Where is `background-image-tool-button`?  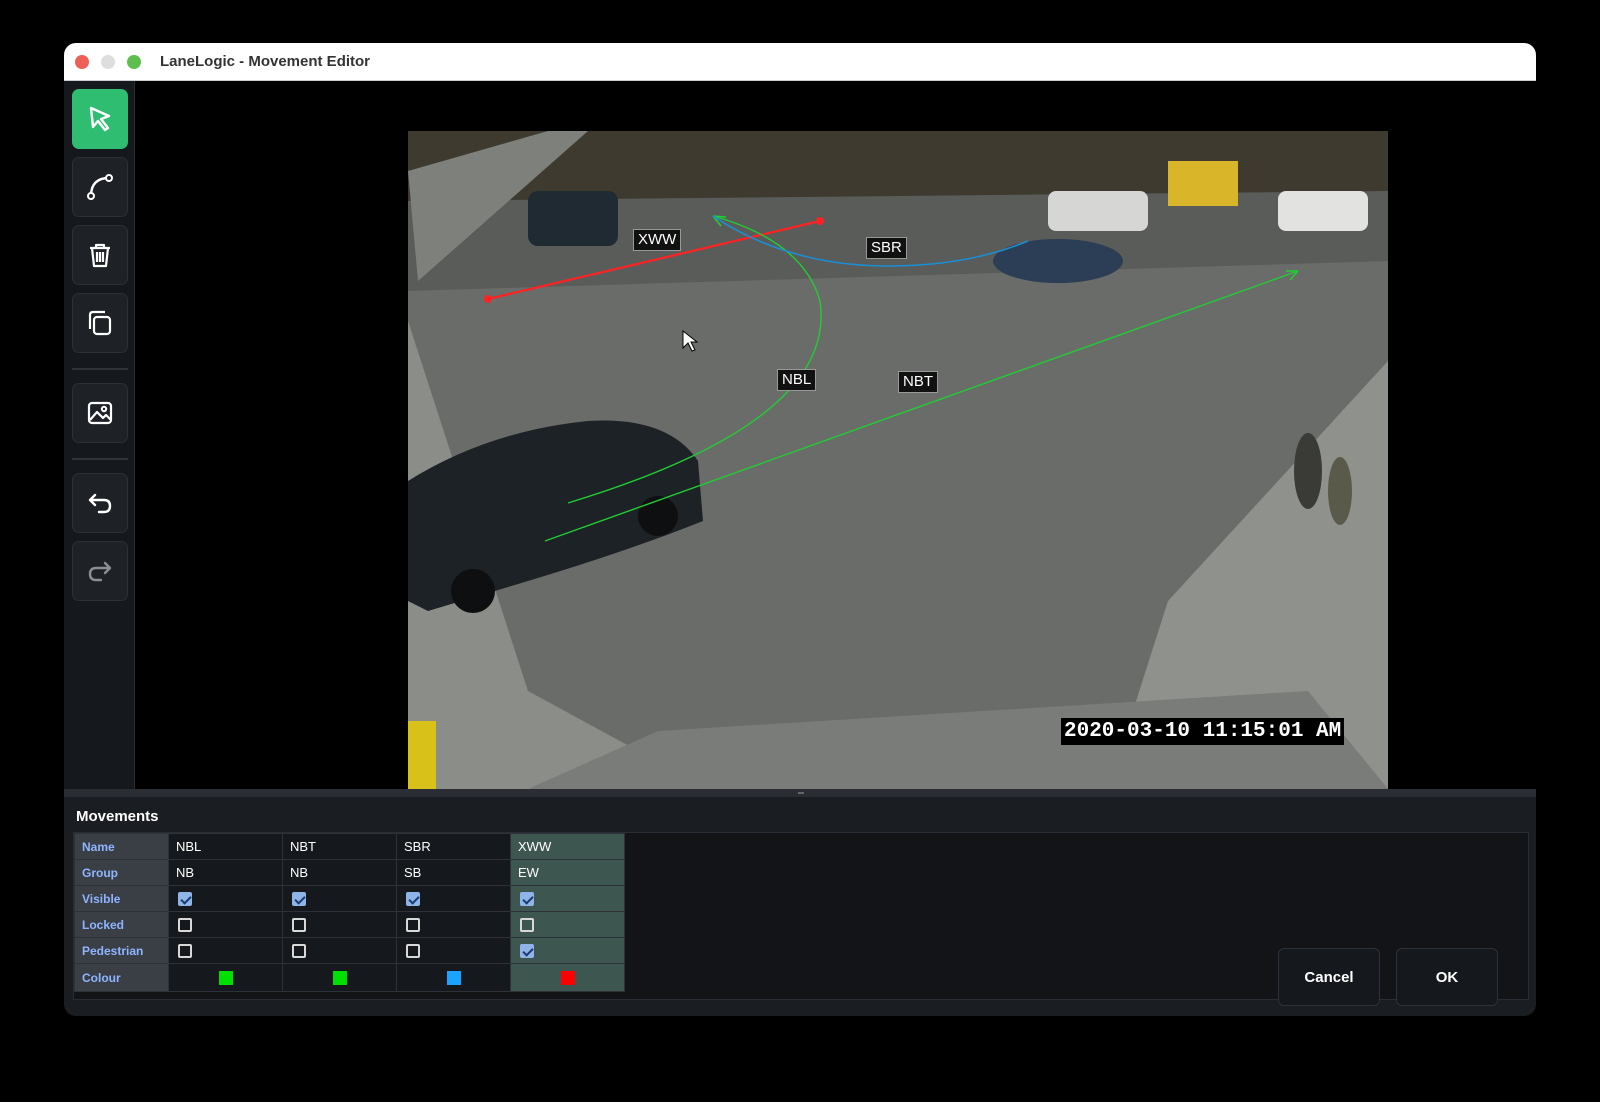 background-image-tool-button is located at coordinates (100, 413).